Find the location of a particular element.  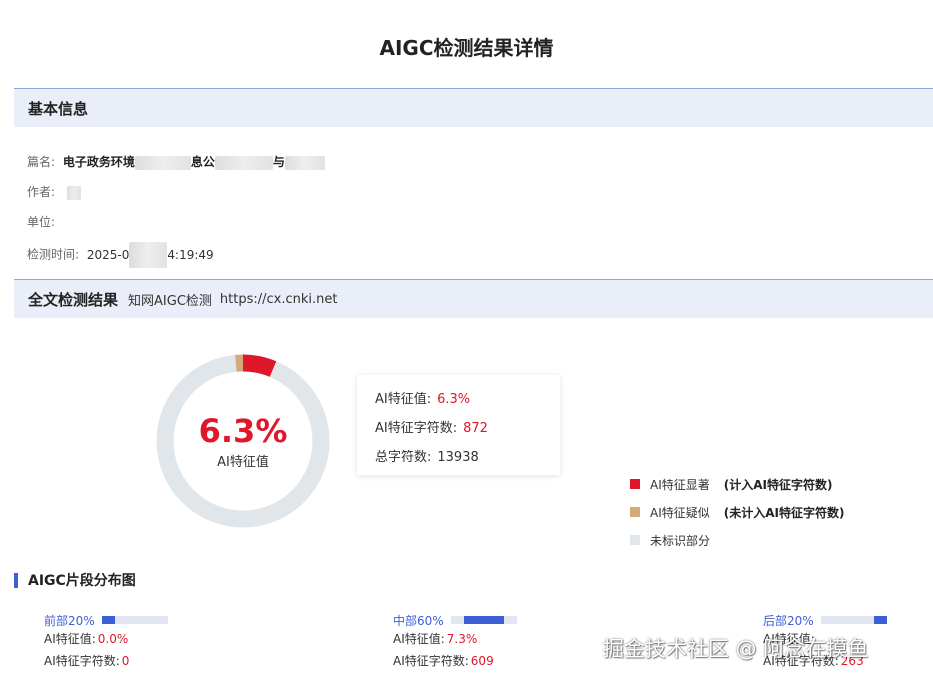

title-value: 电子政务环境 息公 与 is located at coordinates (193, 162).